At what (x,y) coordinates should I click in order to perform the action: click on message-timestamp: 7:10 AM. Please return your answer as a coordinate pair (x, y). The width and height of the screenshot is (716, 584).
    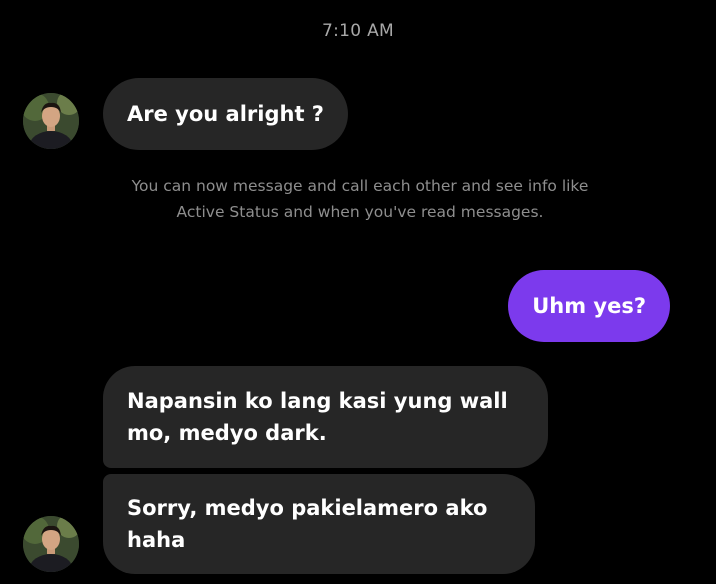
    Looking at the image, I should click on (358, 31).